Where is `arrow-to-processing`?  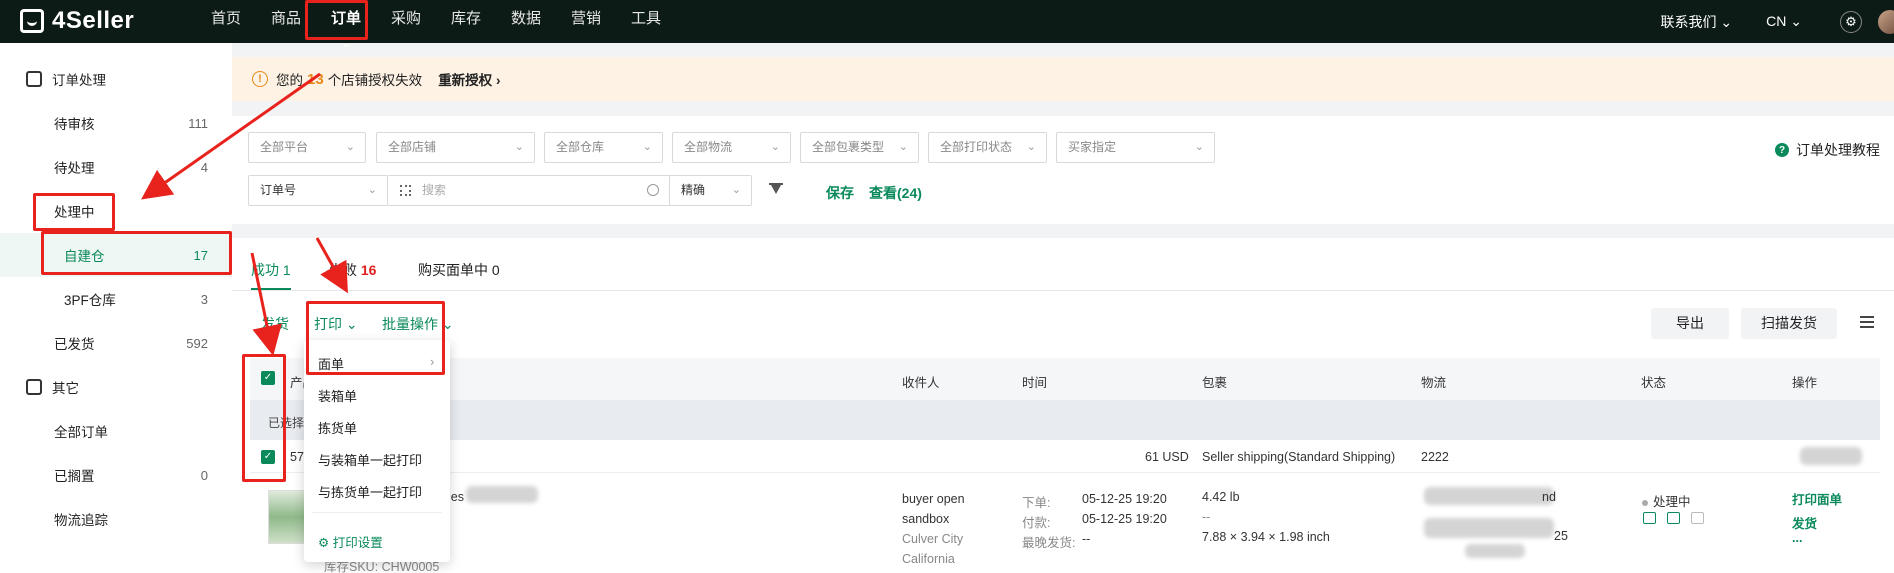
arrow-to-processing is located at coordinates (231, 136).